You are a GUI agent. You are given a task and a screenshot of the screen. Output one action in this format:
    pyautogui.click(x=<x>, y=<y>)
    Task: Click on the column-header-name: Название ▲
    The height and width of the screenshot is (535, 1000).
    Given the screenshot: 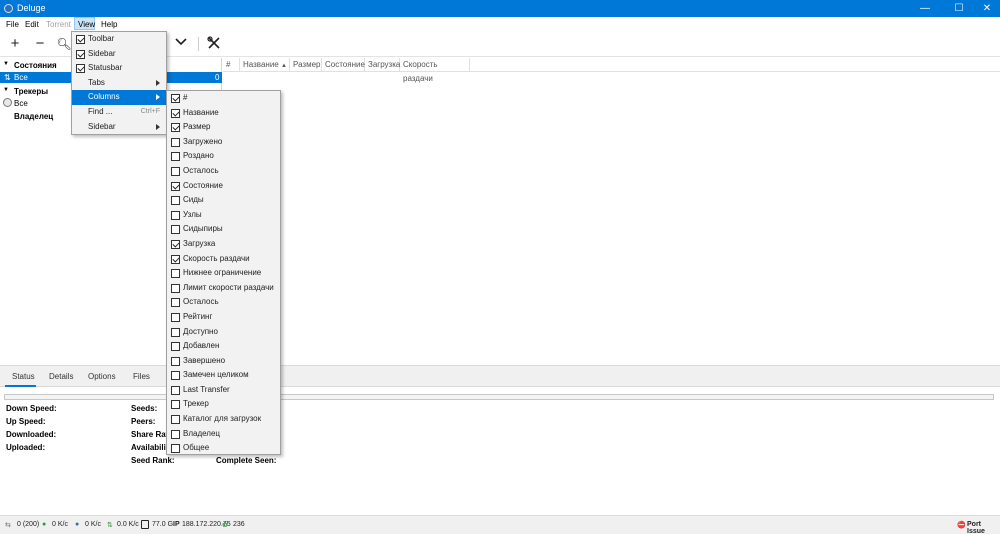 What is the action you would take?
    pyautogui.click(x=265, y=65)
    